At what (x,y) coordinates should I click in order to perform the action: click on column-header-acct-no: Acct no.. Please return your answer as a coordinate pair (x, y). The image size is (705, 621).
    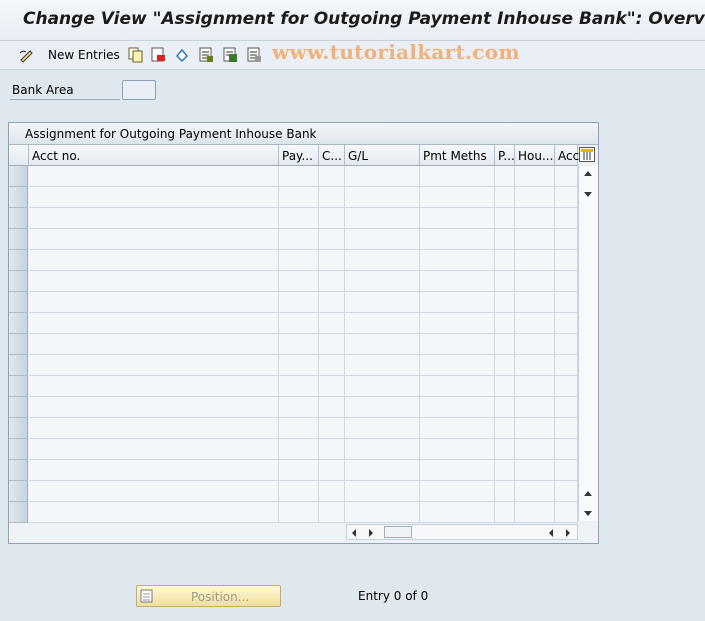
    Looking at the image, I should click on (154, 155).